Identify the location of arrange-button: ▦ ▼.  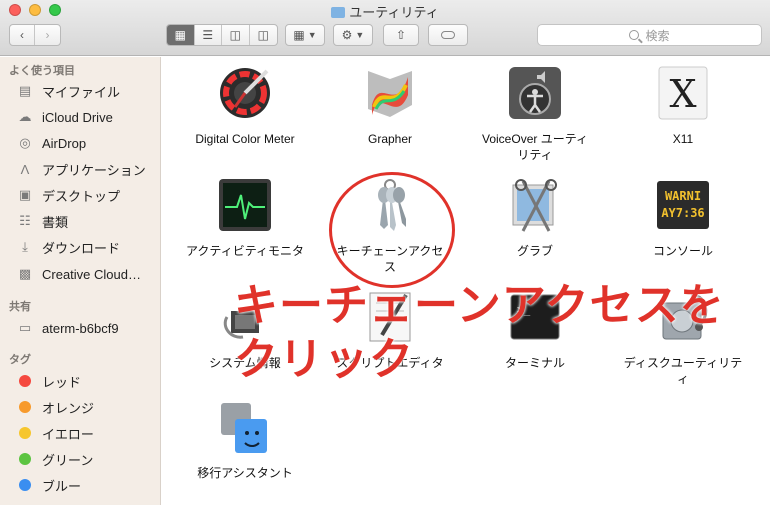
(305, 35).